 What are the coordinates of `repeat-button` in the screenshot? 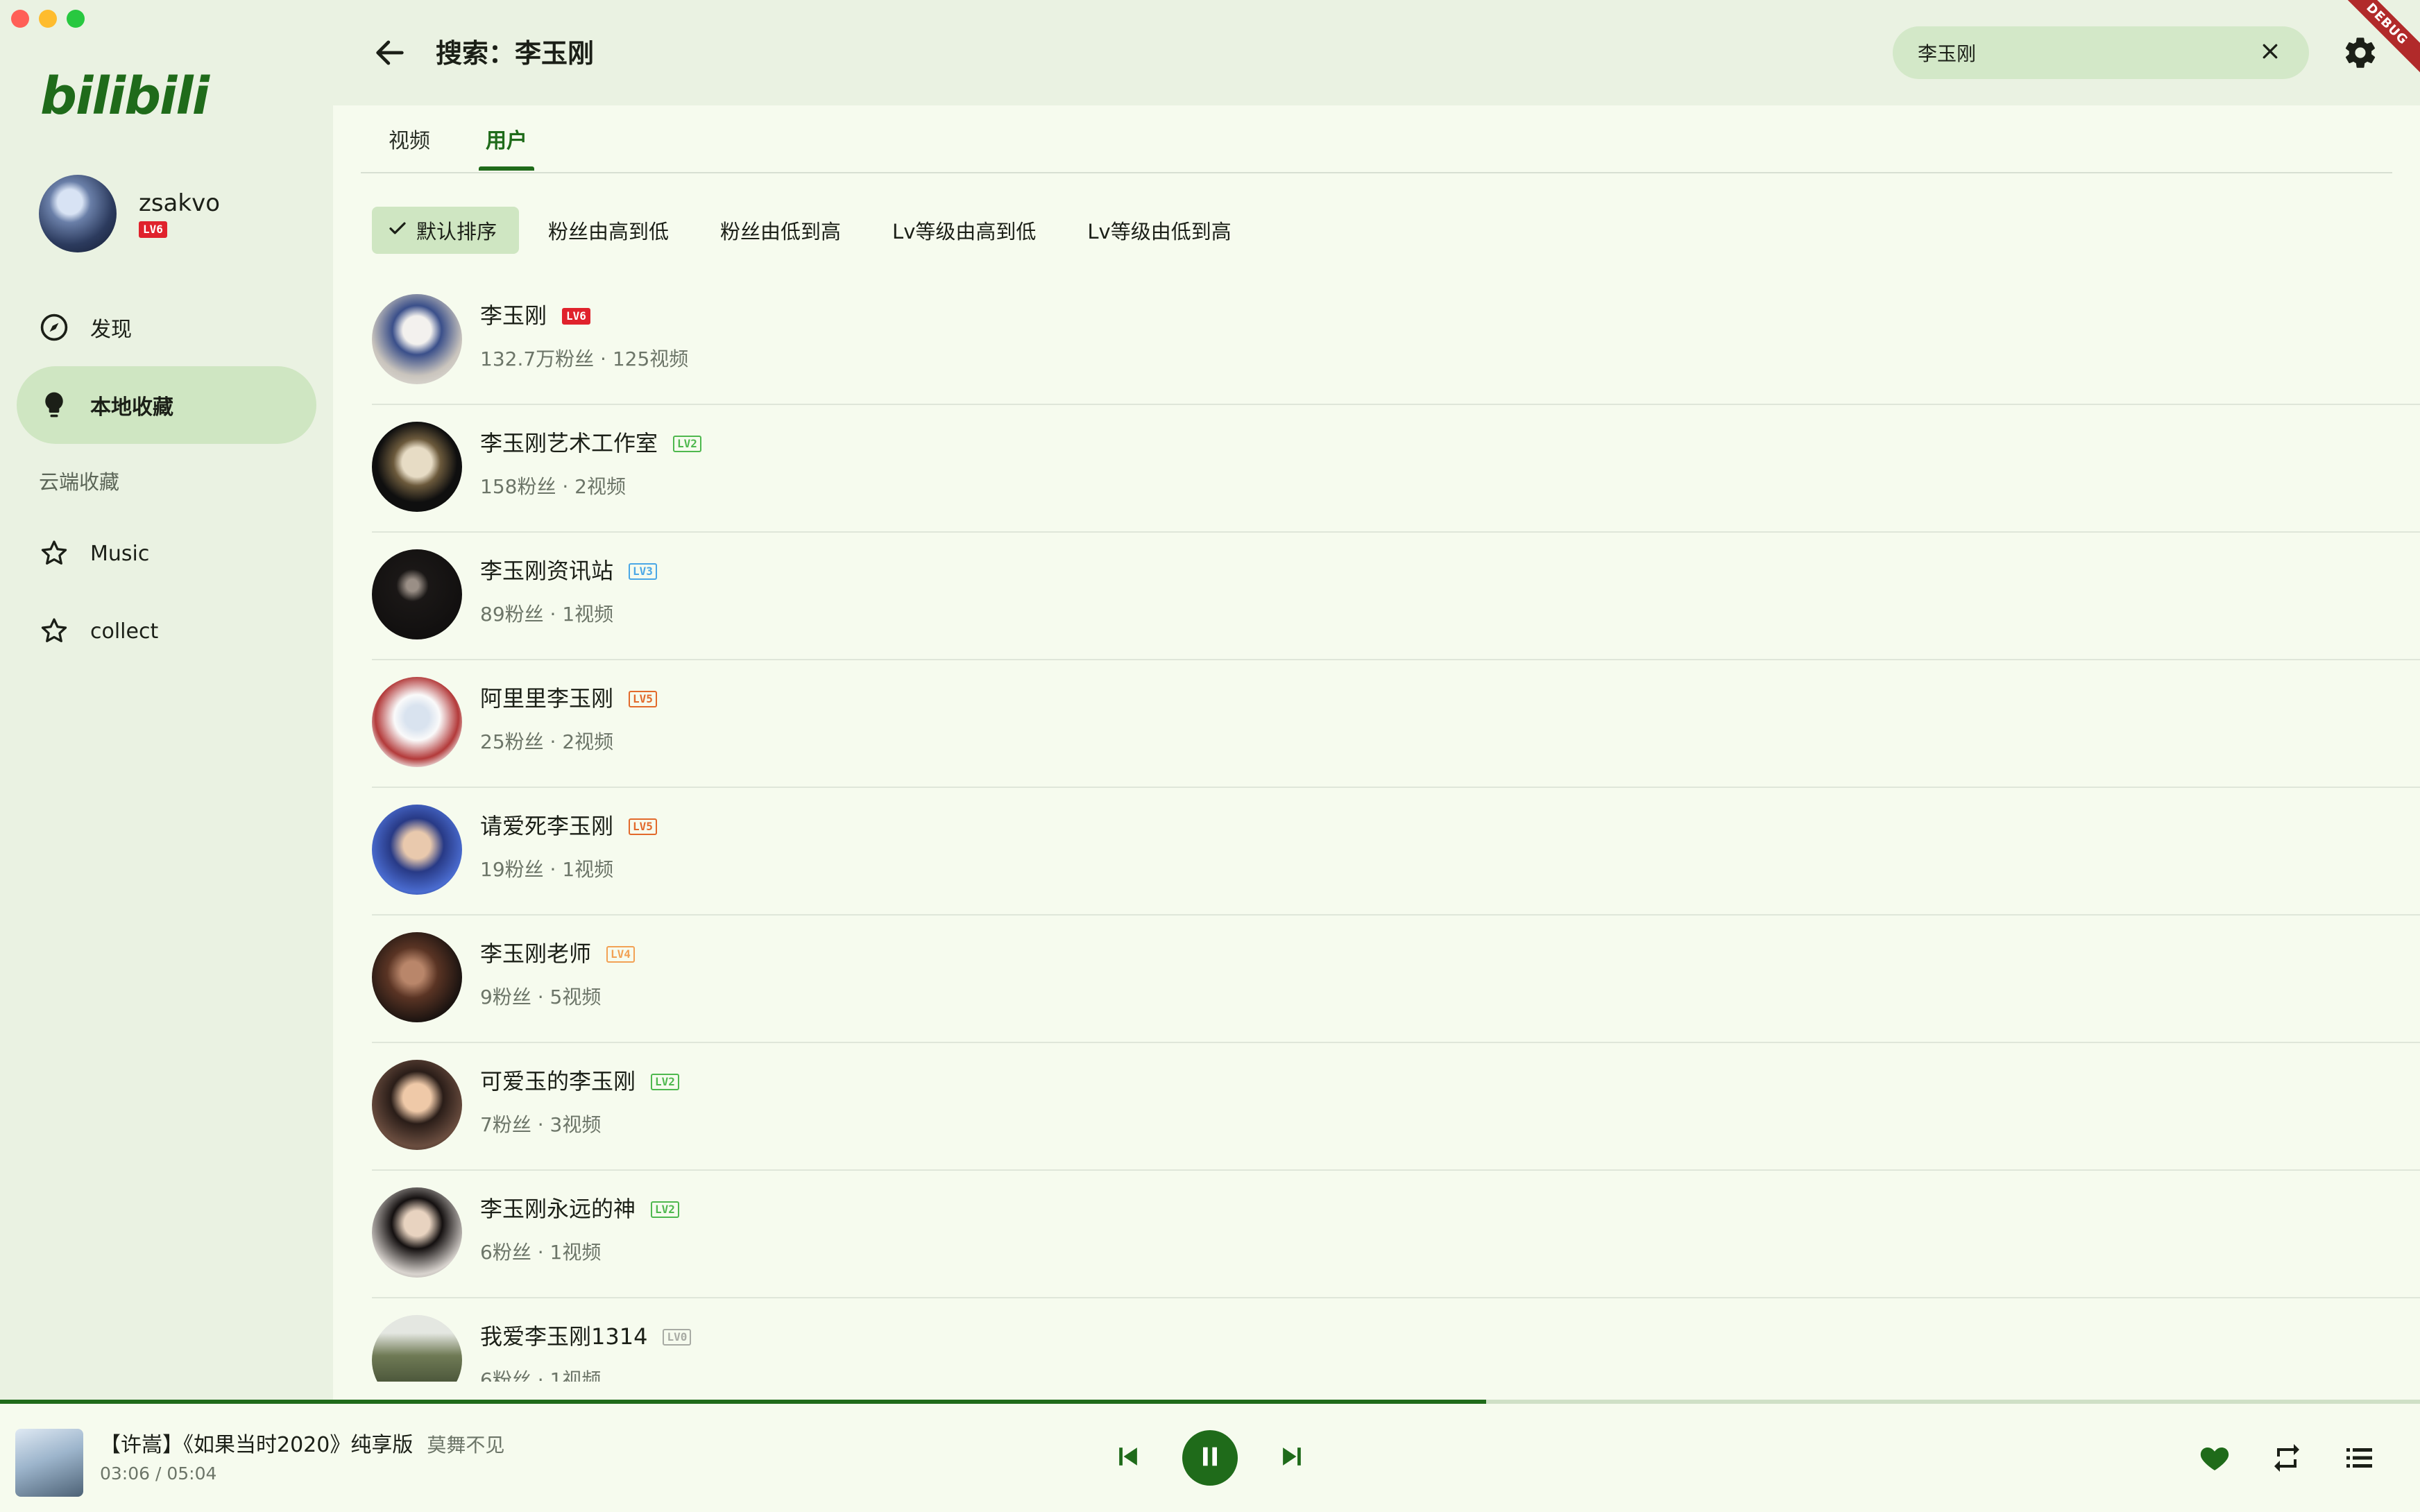 It's located at (2286, 1460).